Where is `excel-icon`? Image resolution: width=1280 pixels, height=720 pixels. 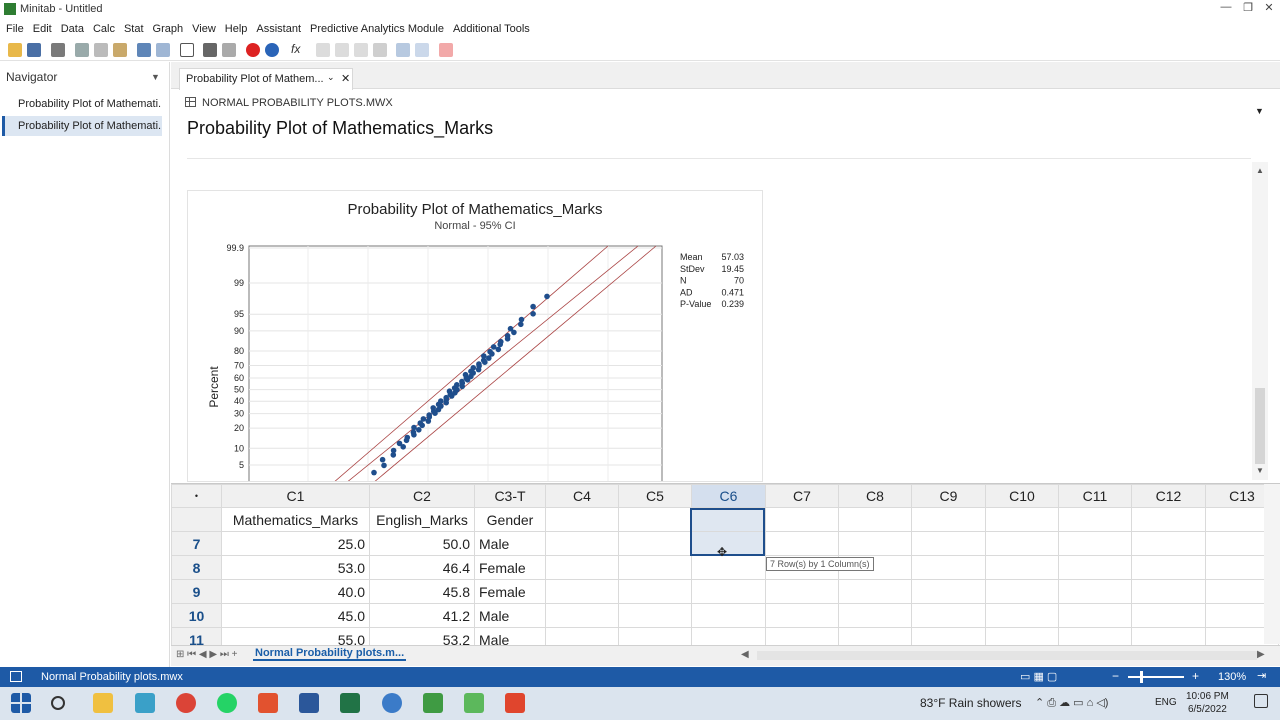
excel-icon is located at coordinates (350, 703).